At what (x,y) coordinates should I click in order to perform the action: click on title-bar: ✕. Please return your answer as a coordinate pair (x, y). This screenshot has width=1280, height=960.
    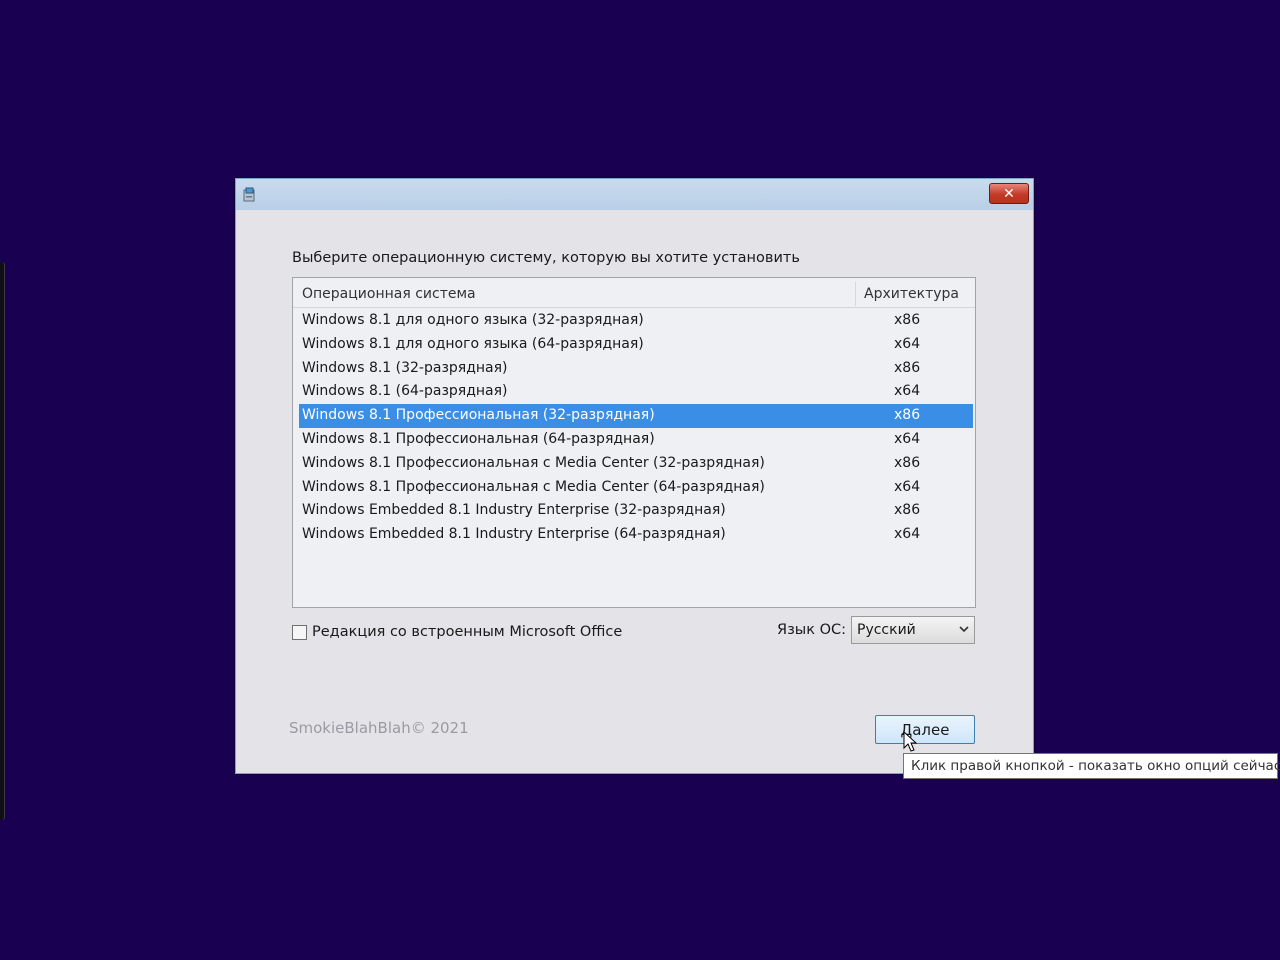
    Looking at the image, I should click on (634, 194).